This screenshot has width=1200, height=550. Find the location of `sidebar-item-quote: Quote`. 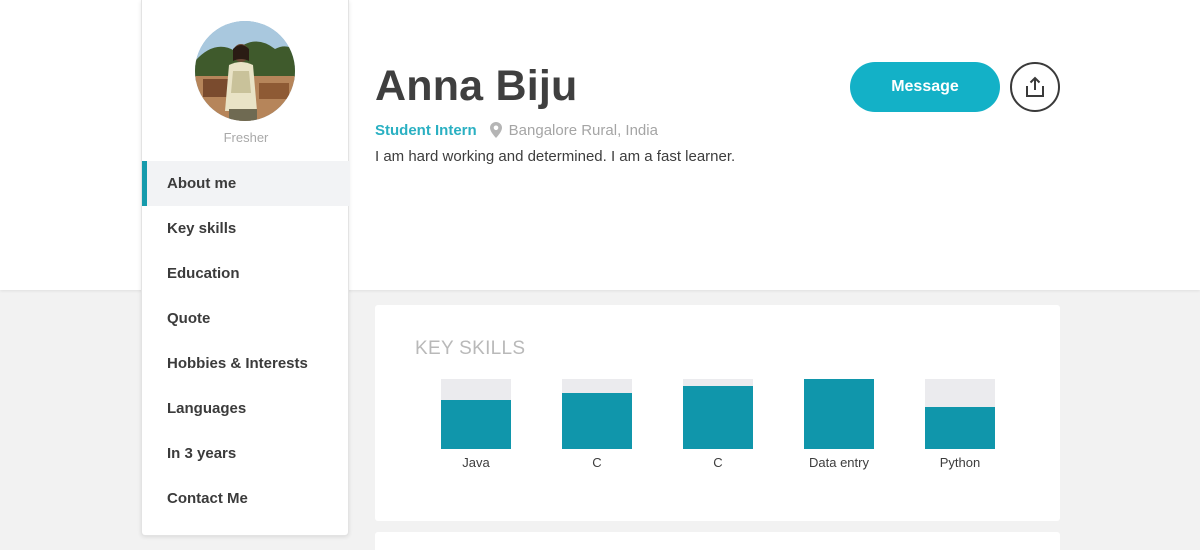

sidebar-item-quote: Quote is located at coordinates (246, 318).